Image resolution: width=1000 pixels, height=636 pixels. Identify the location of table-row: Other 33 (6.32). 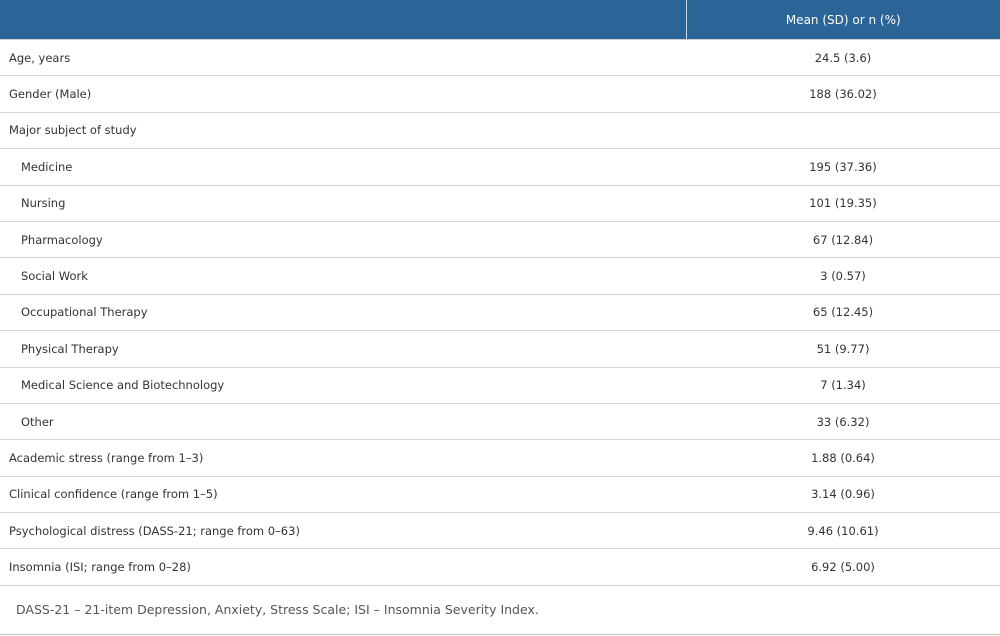
(500, 422).